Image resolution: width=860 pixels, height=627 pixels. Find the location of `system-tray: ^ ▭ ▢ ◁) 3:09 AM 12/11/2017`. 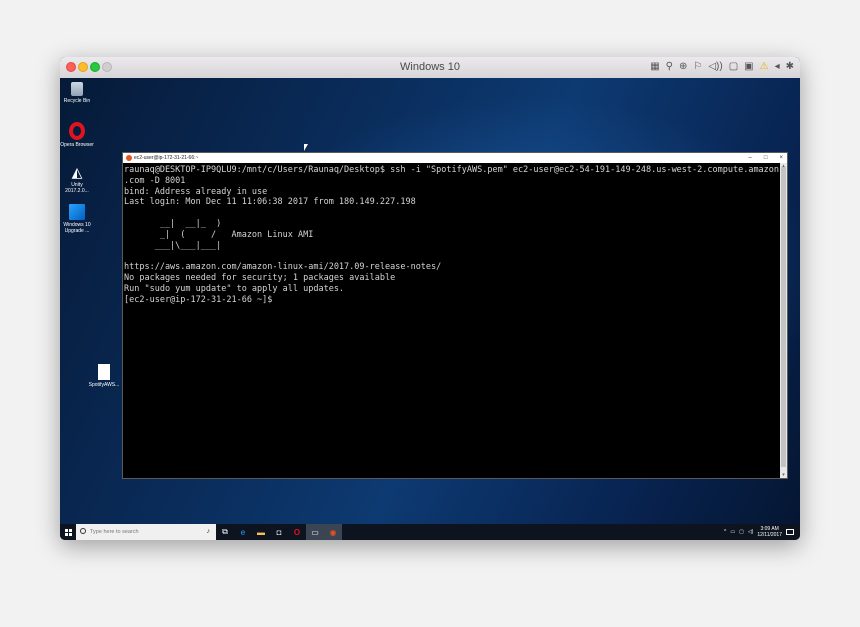

system-tray: ^ ▭ ▢ ◁) 3:09 AM 12/11/2017 is located at coordinates (762, 532).